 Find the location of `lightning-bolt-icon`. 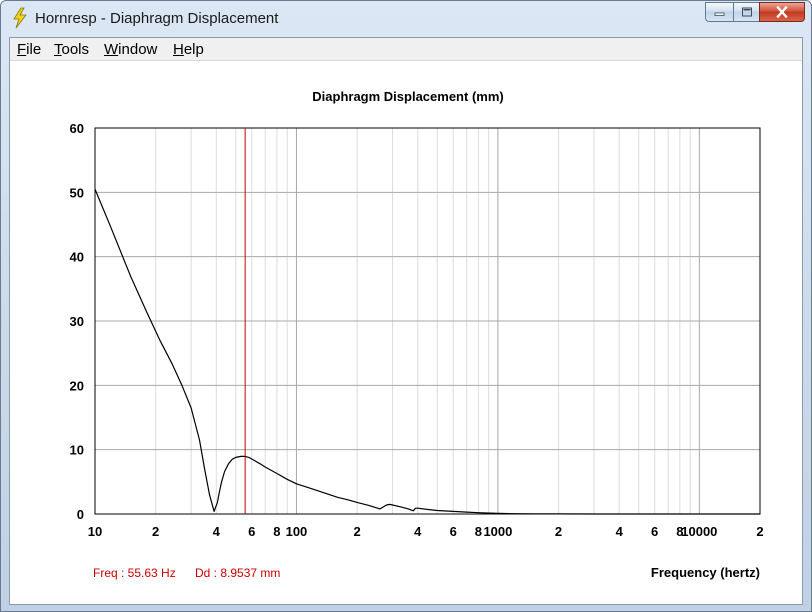

lightning-bolt-icon is located at coordinates (20, 18).